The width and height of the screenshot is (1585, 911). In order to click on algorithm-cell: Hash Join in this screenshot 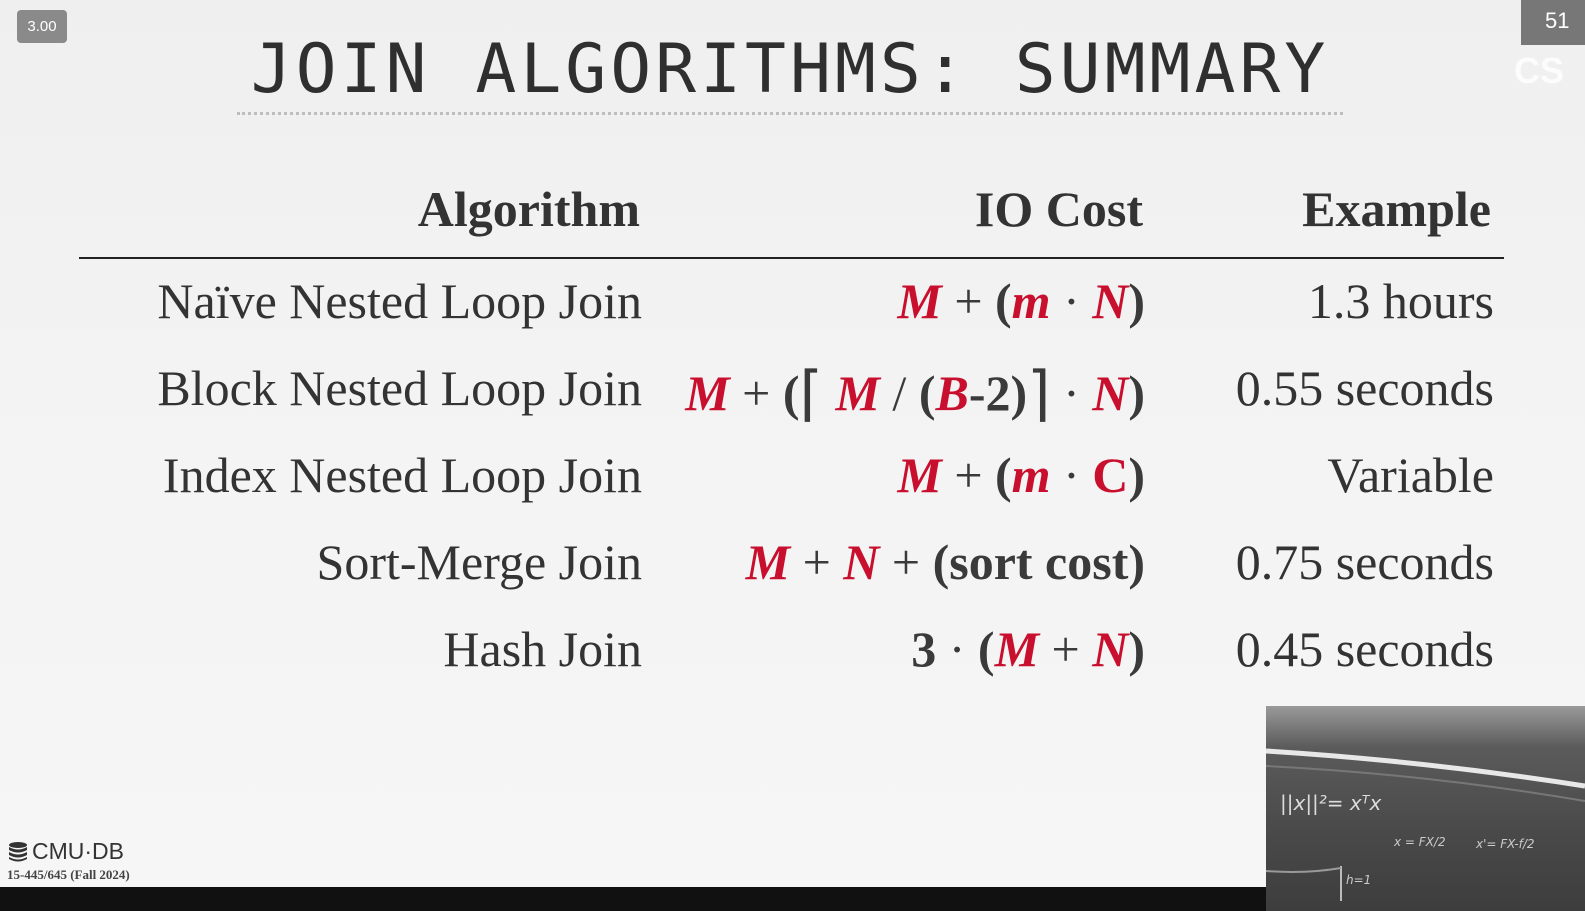, I will do `click(542, 649)`.